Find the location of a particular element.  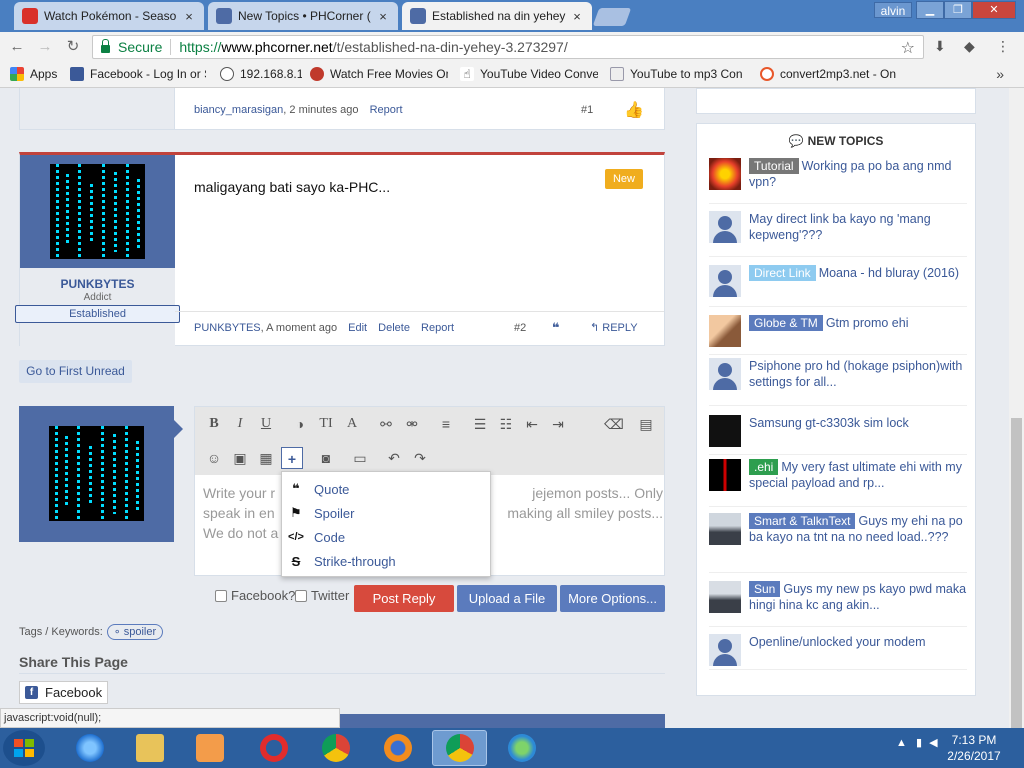

taskbar-chrome-active is located at coordinates (459, 748).